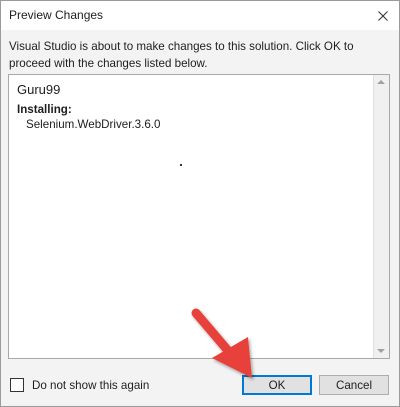  I want to click on scroll-down-icon, so click(381, 351).